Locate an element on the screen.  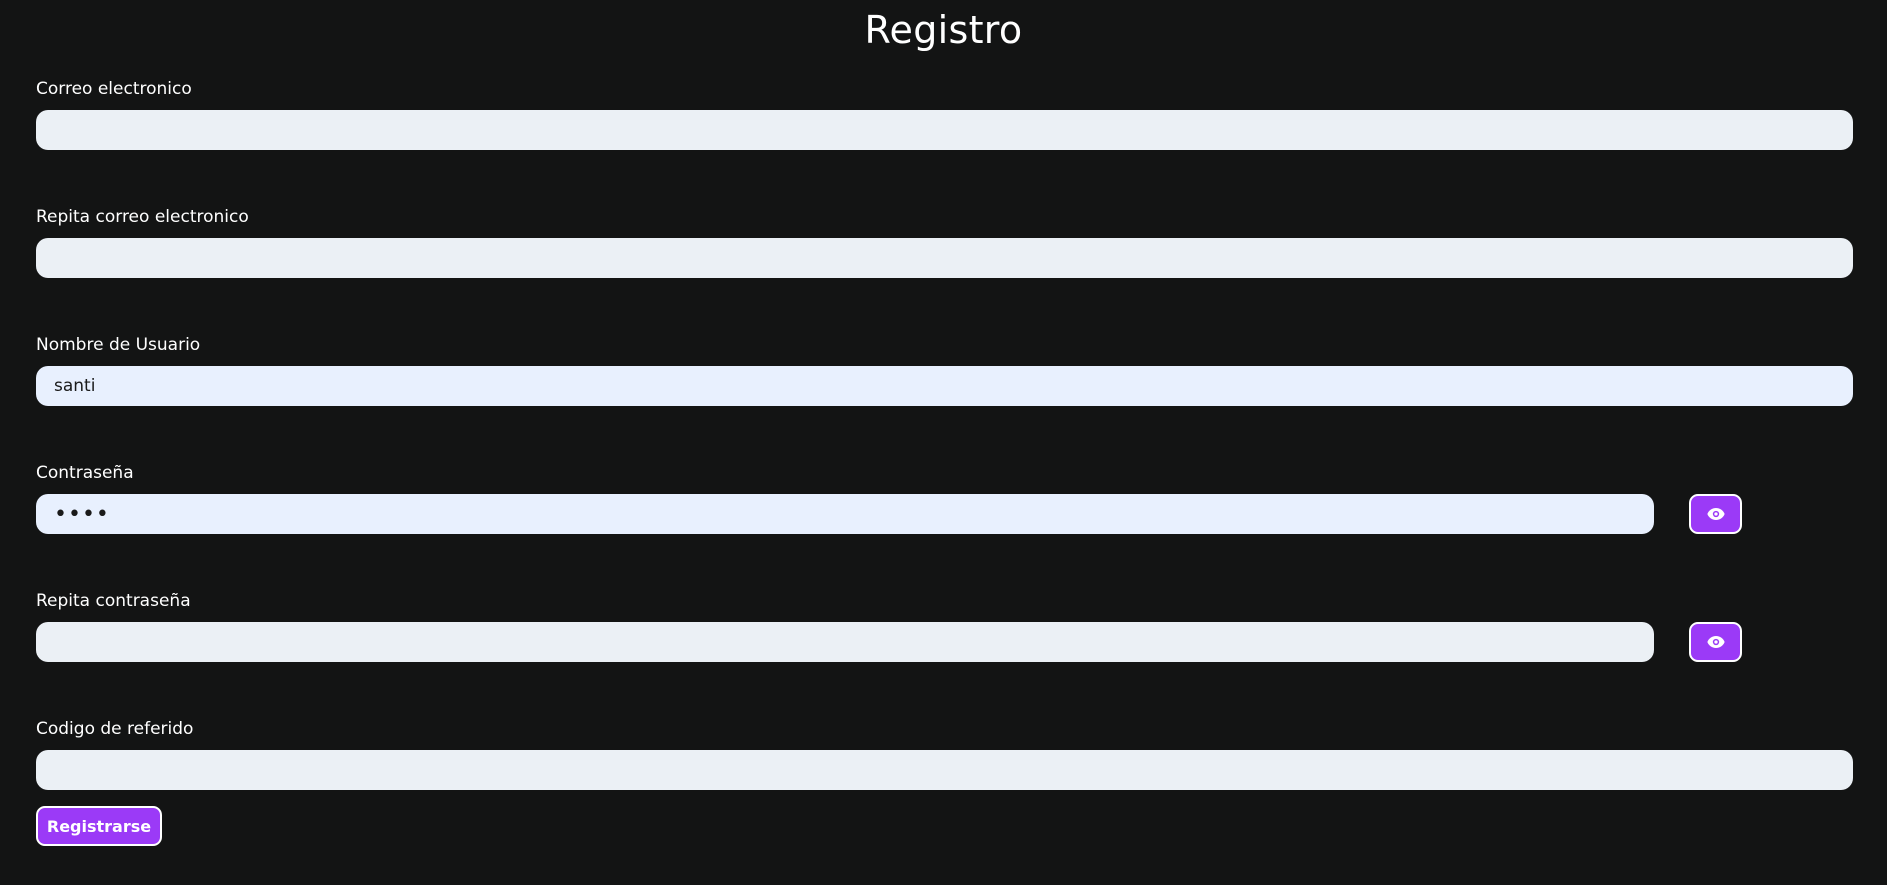
email-field is located at coordinates (944, 130).